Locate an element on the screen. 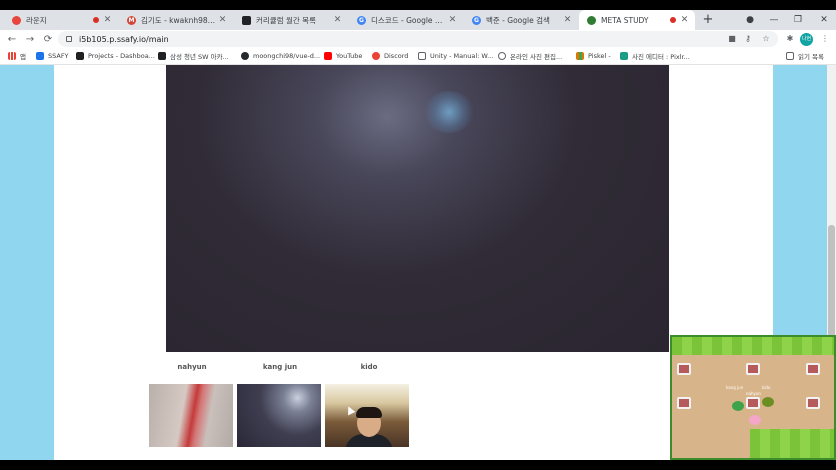 The height and width of the screenshot is (470, 836). bookmark-youtube: YouTube is located at coordinates (343, 56).